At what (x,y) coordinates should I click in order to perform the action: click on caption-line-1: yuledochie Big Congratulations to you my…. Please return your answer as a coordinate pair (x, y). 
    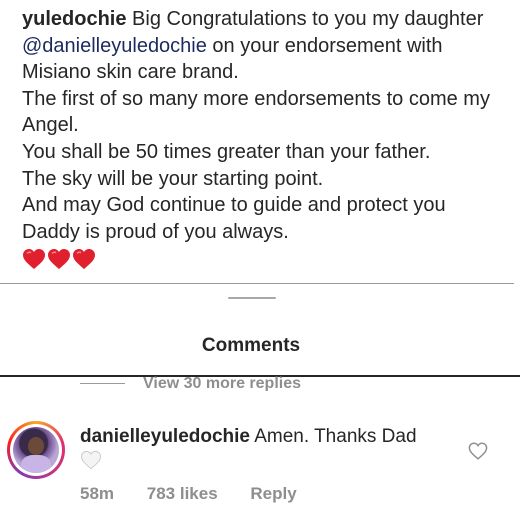
    Looking at the image, I should click on (272, 19).